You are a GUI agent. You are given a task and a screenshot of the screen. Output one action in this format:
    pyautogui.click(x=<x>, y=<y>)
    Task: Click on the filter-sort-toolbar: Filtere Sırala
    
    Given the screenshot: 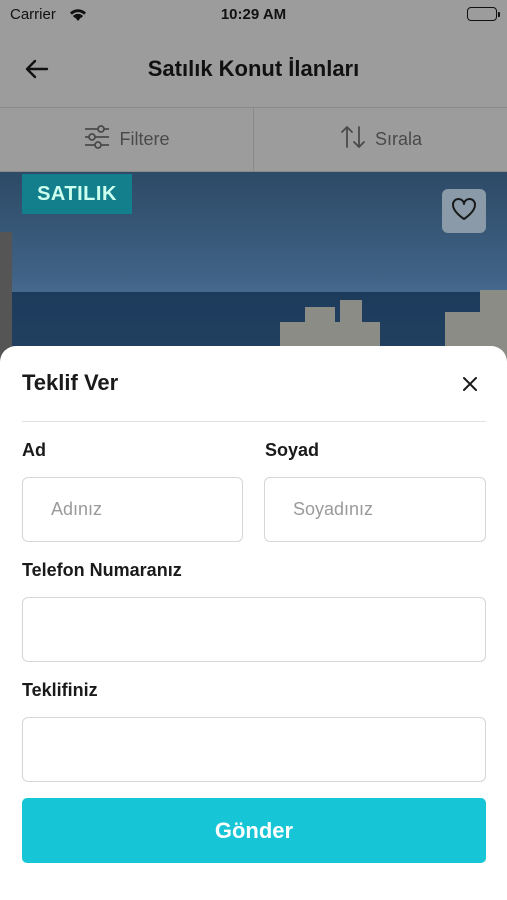 What is the action you would take?
    pyautogui.click(x=253, y=140)
    